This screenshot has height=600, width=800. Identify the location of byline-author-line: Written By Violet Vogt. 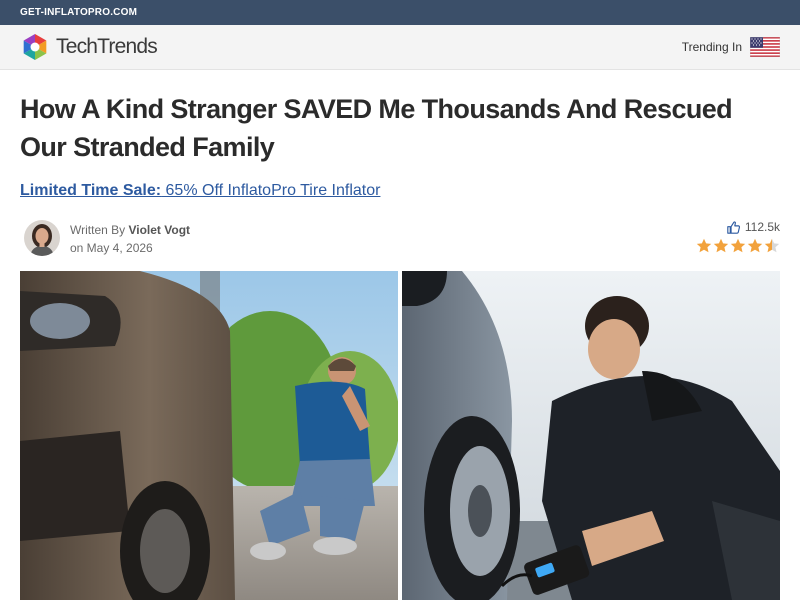
(130, 230).